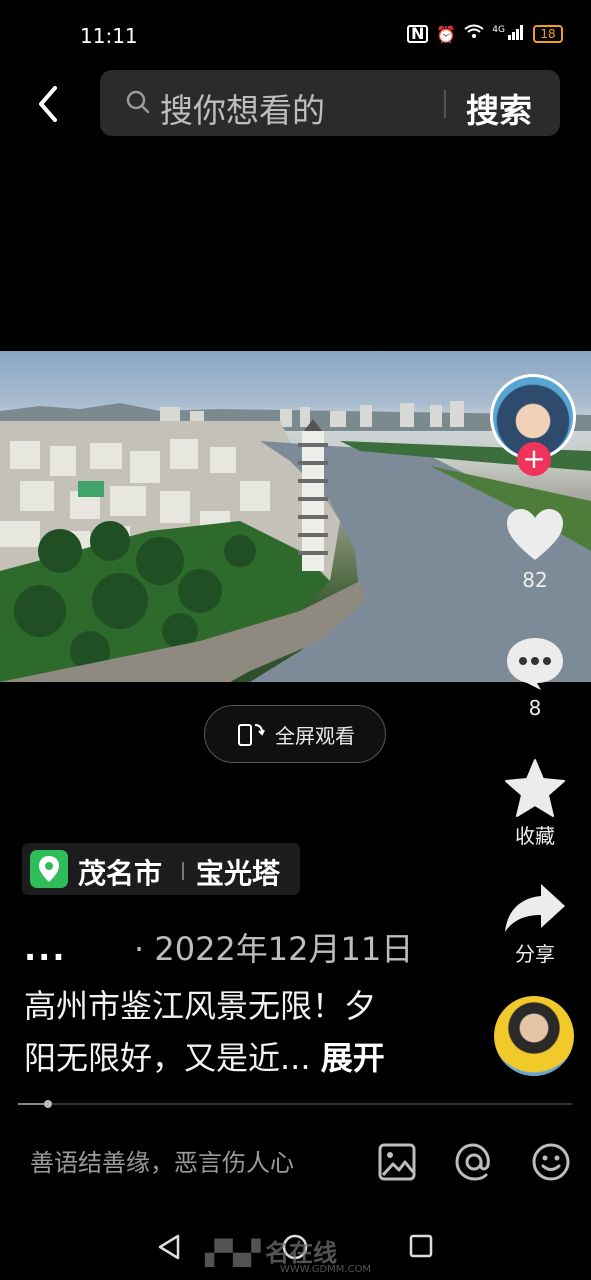 This screenshot has width=591, height=1280. Describe the element at coordinates (233, 1253) in the screenshot. I see `watermark-mark-icon: ▞▚▞` at that location.